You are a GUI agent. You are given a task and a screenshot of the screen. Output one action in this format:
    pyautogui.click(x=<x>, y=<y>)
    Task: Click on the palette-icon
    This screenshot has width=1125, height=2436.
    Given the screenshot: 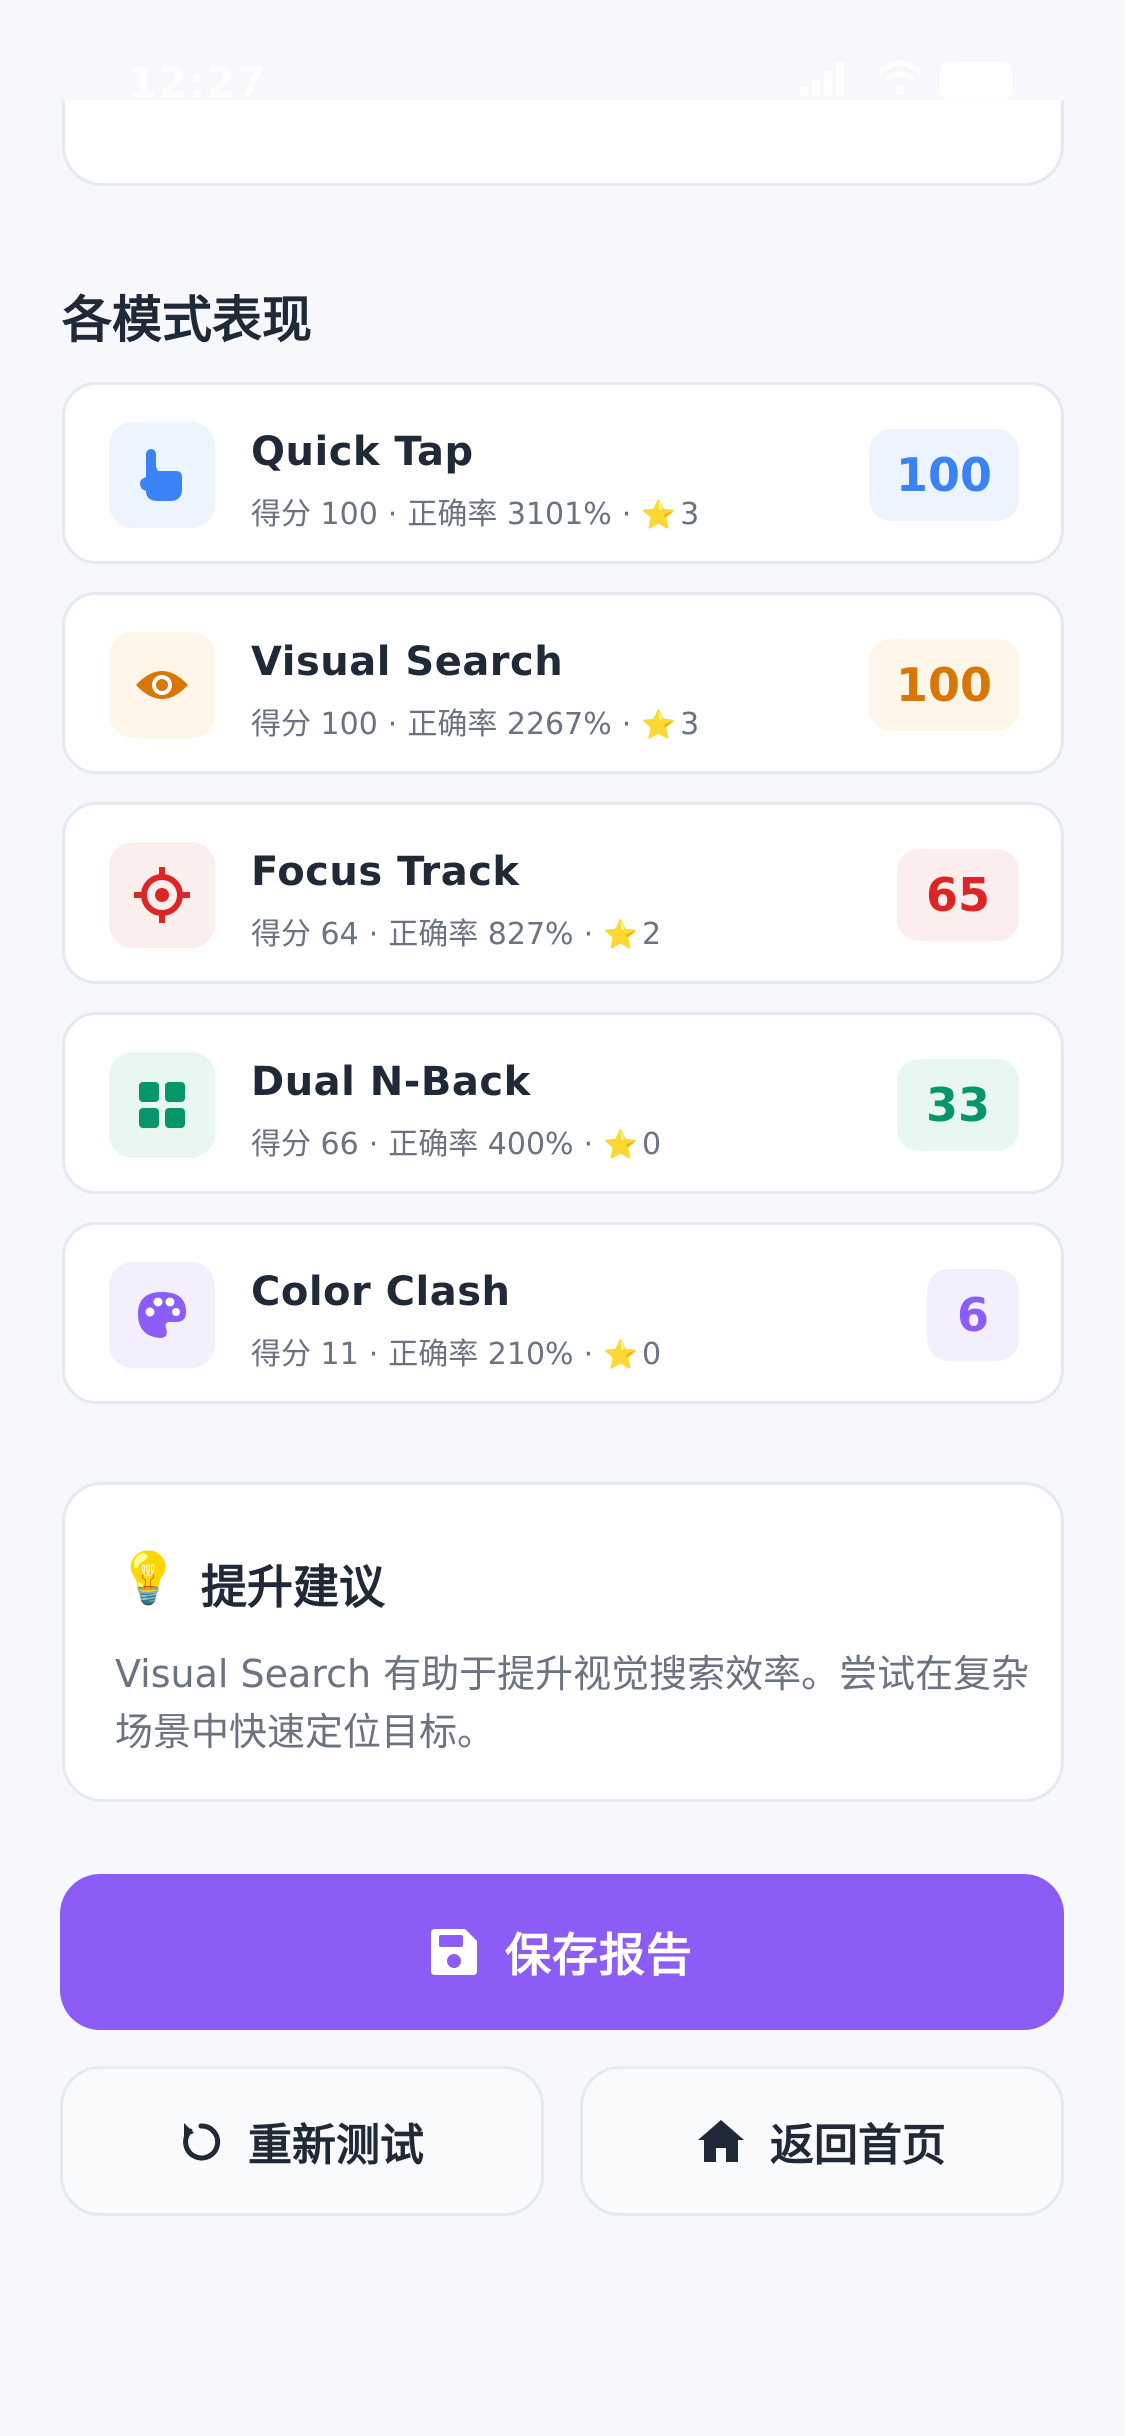 What is the action you would take?
    pyautogui.click(x=162, y=1315)
    